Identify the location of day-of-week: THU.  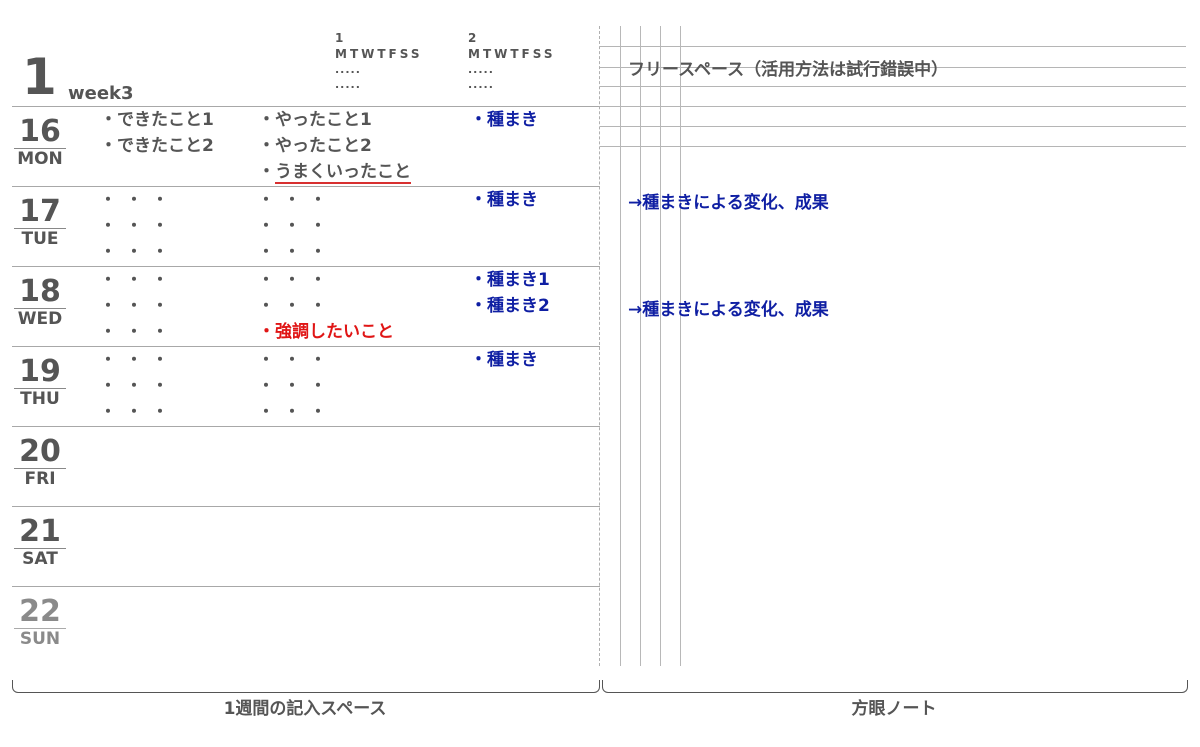
(40, 399).